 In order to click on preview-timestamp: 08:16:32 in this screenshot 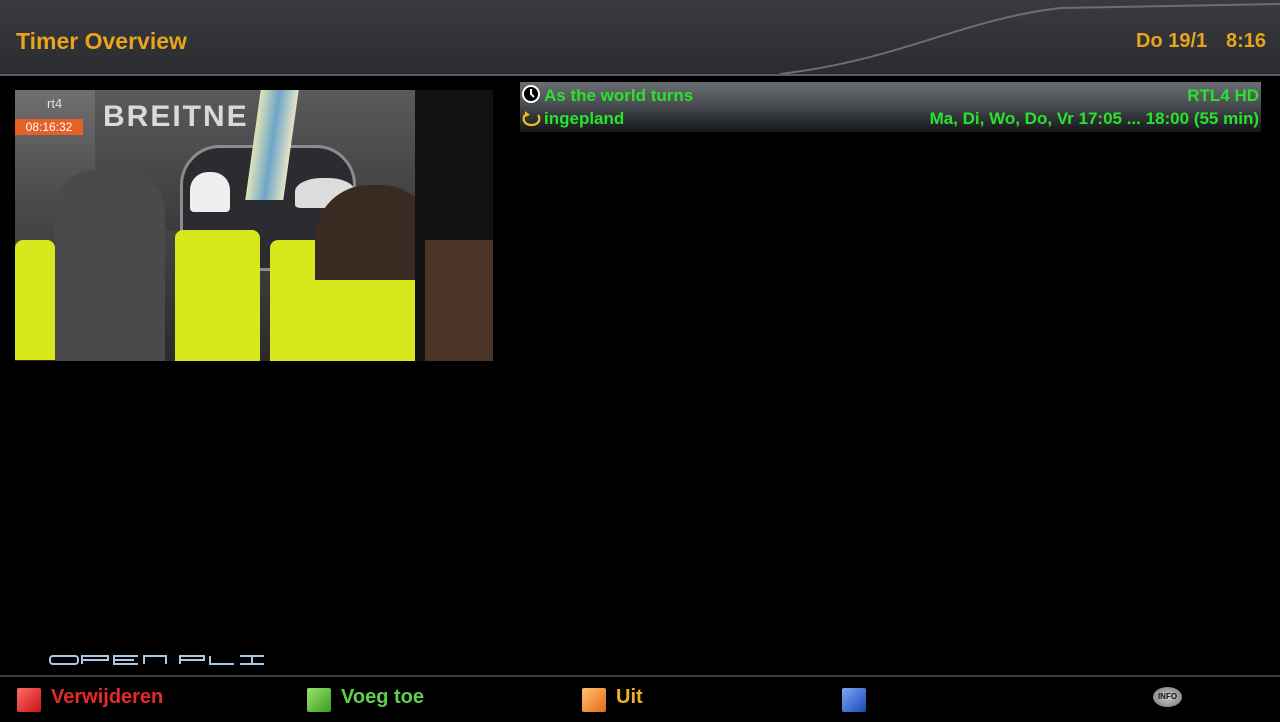, I will do `click(49, 127)`.